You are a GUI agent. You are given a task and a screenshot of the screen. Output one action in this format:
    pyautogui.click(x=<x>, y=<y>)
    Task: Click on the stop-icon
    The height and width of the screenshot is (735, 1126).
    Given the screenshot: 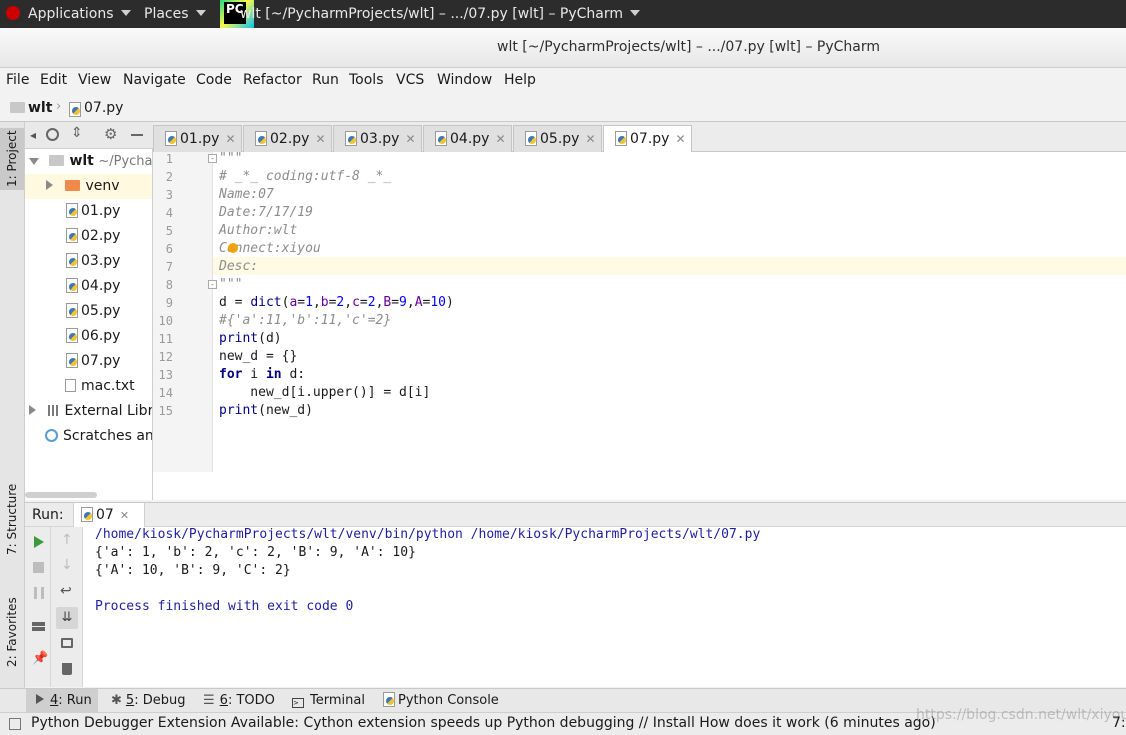 What is the action you would take?
    pyautogui.click(x=38, y=567)
    